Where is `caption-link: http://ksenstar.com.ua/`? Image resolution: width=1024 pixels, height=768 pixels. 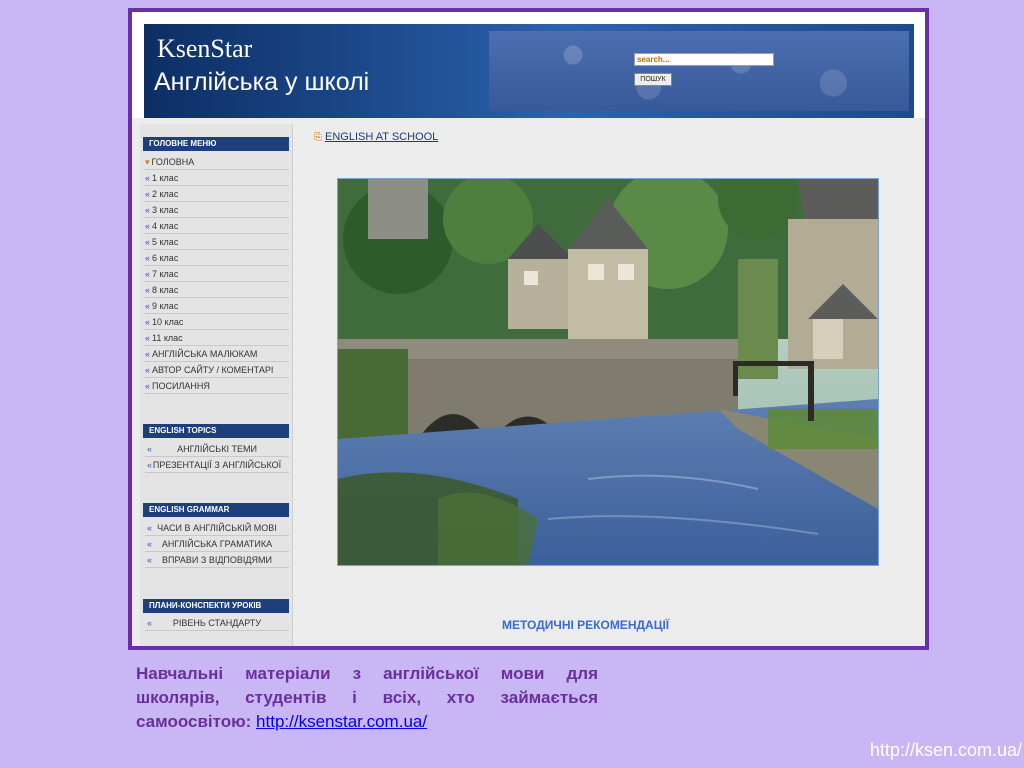
caption-link: http://ksenstar.com.ua/ is located at coordinates (341, 721).